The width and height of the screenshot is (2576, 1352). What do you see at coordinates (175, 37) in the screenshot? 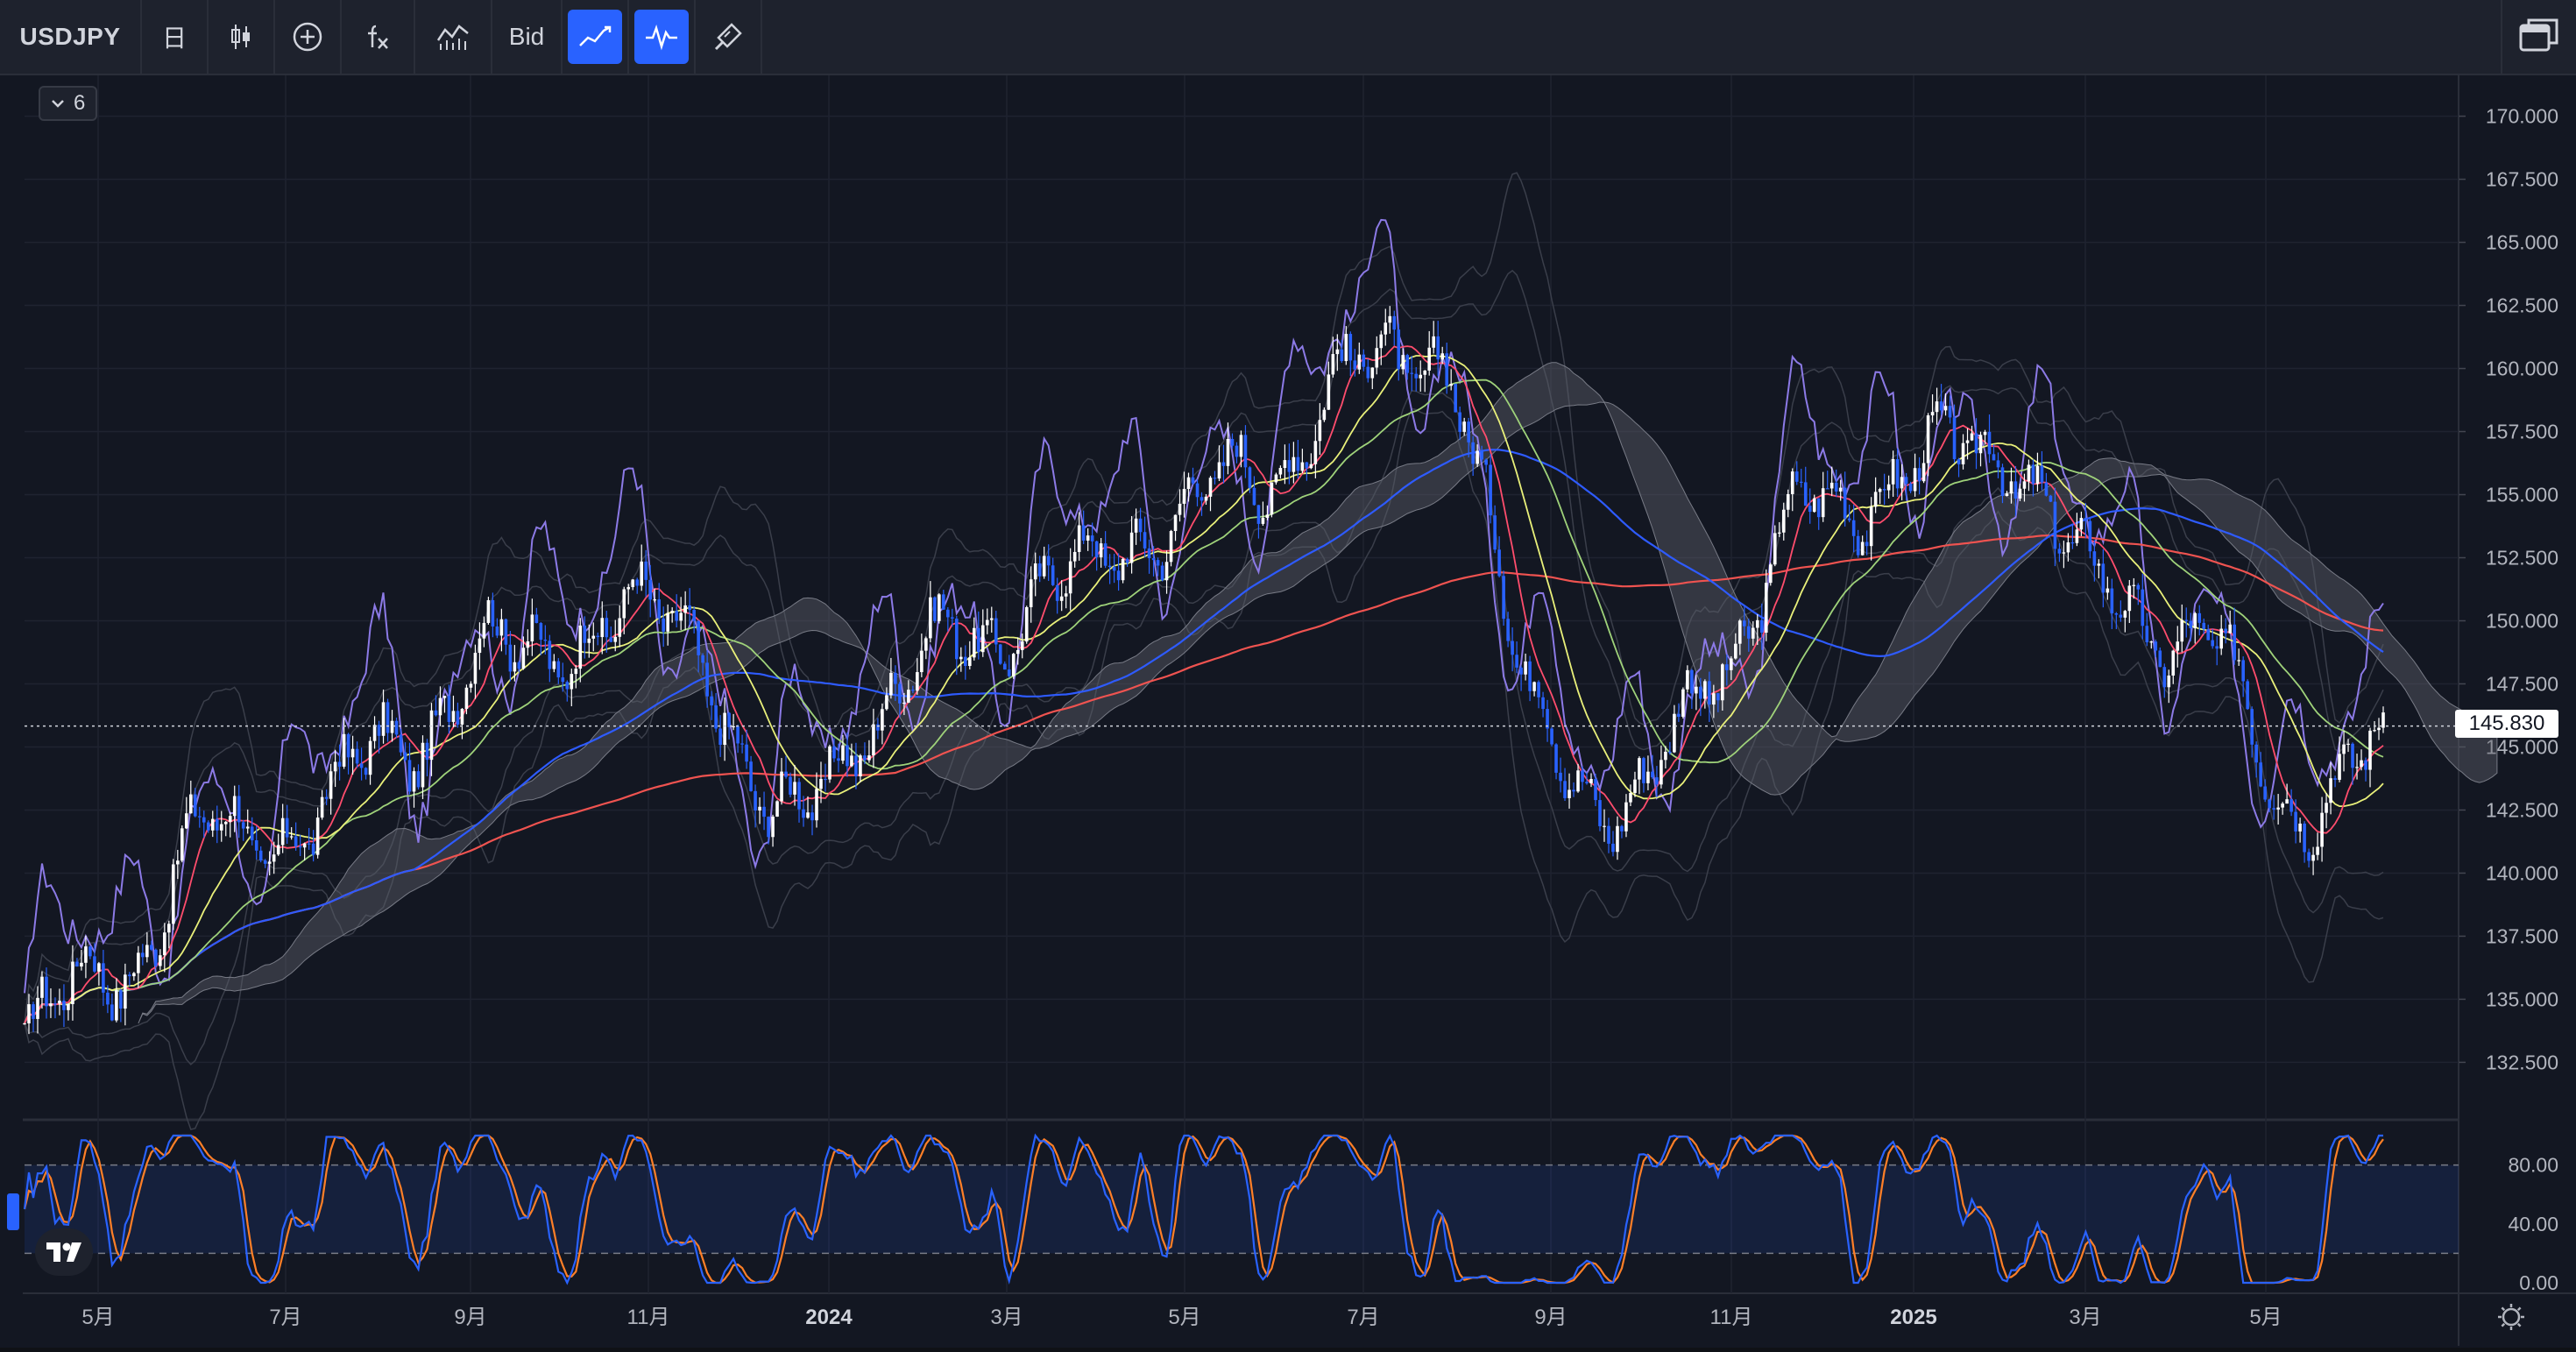
I see `interval-button: 日` at bounding box center [175, 37].